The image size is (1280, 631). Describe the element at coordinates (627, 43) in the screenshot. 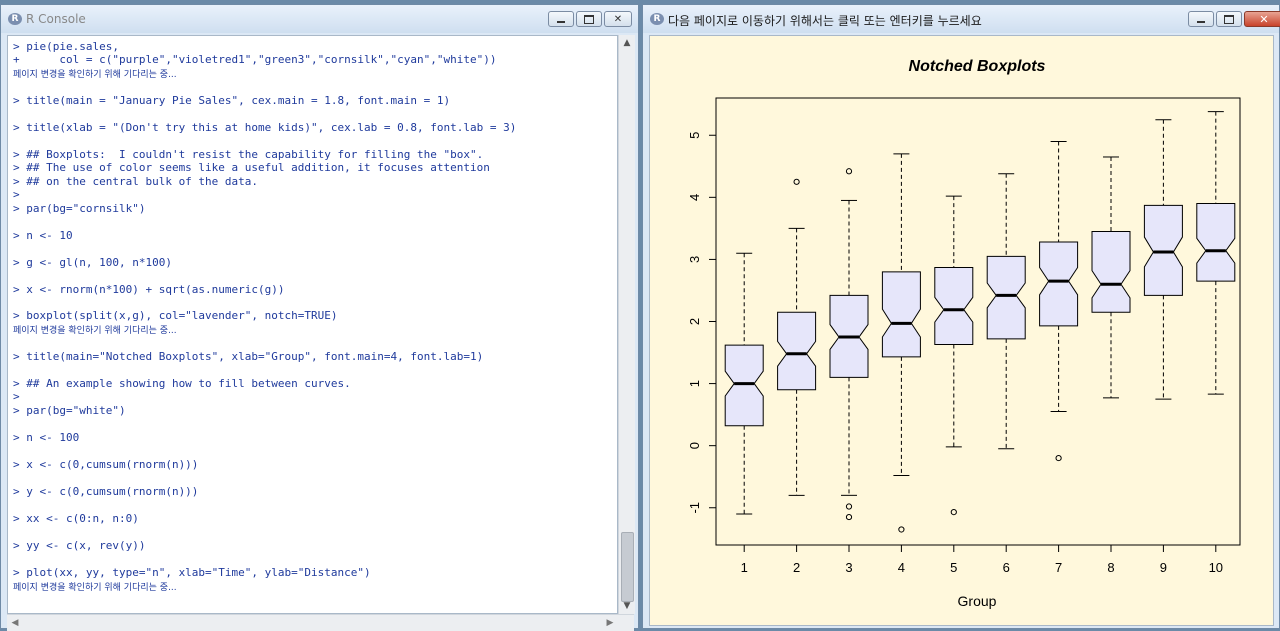

I see `scroll-up-icon: ▲` at that location.